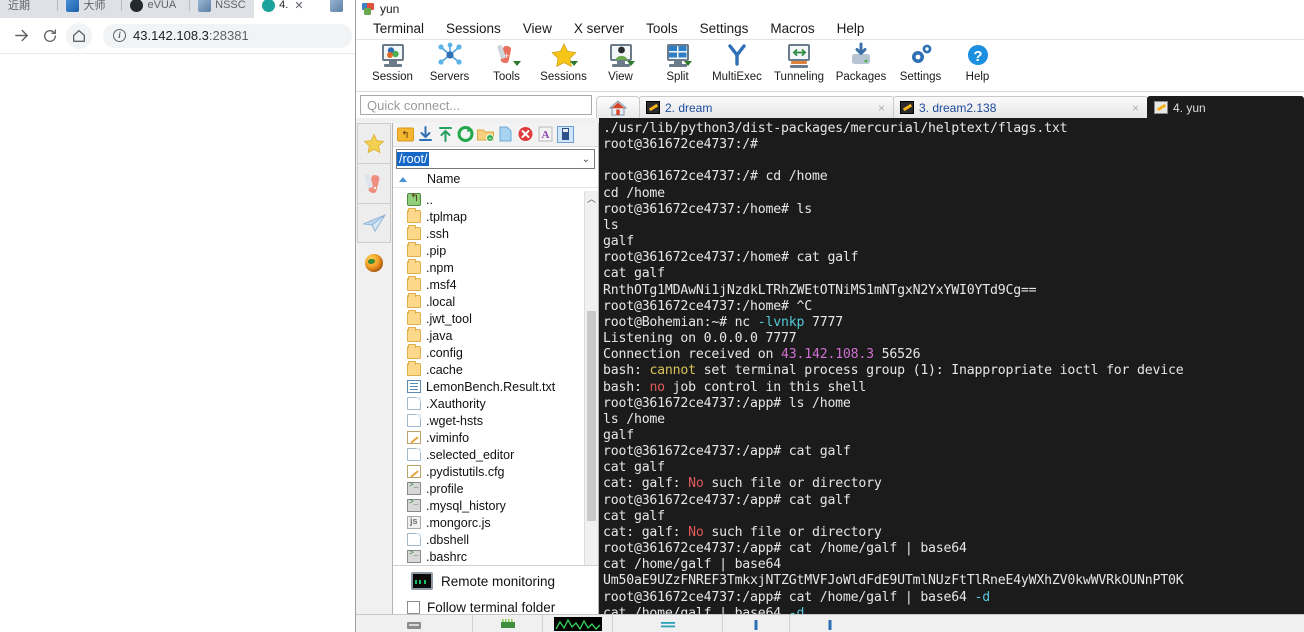 This screenshot has width=1304, height=632. What do you see at coordinates (563, 61) in the screenshot?
I see `toolbar-sessions-button: Sessions` at bounding box center [563, 61].